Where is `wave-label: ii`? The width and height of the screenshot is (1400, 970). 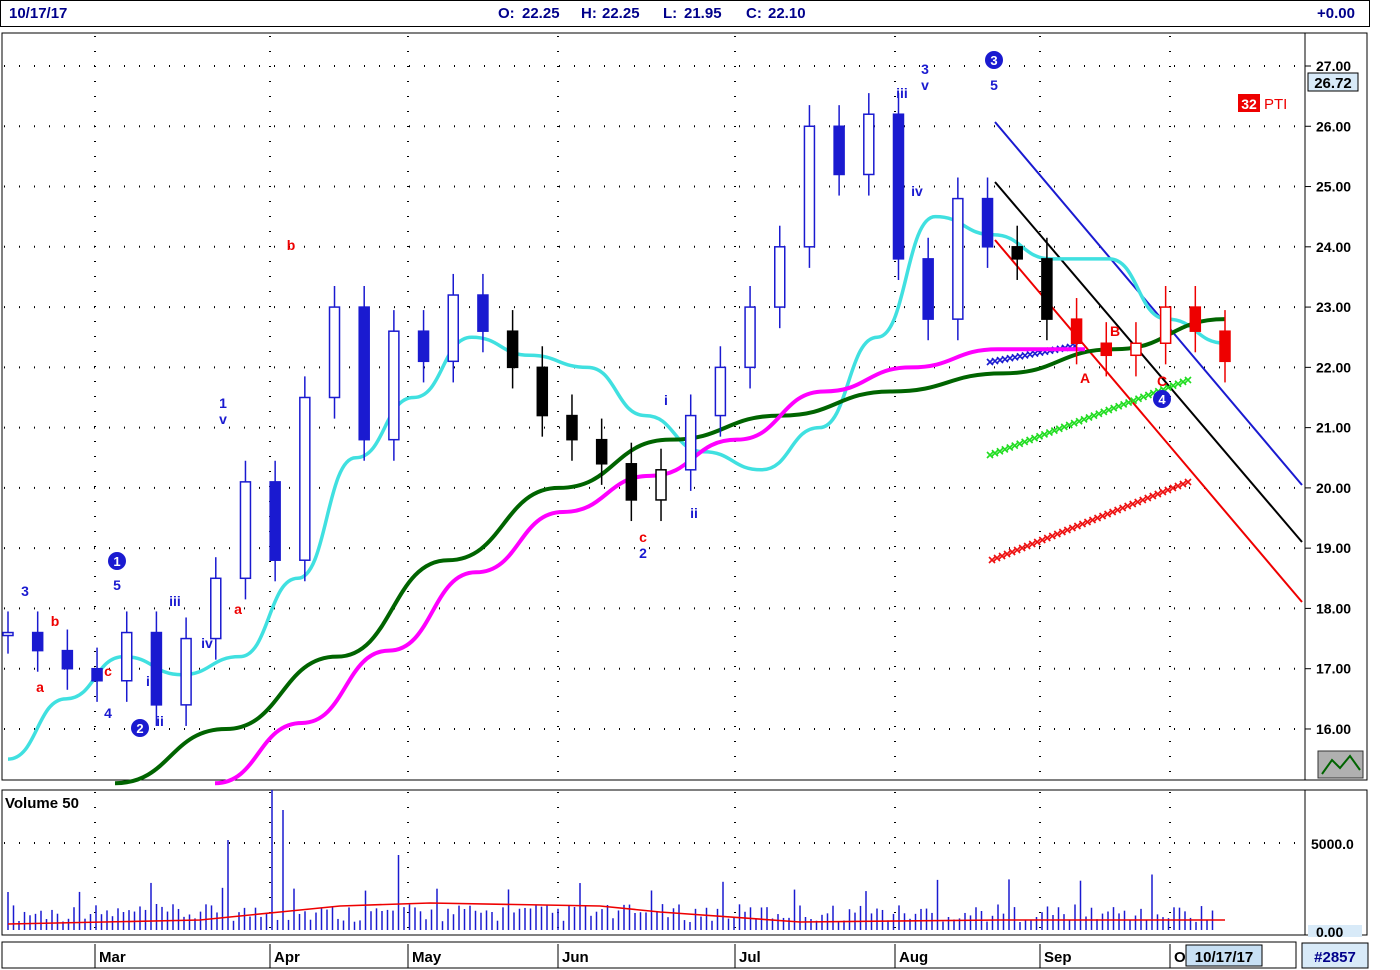
wave-label: ii is located at coordinates (694, 513).